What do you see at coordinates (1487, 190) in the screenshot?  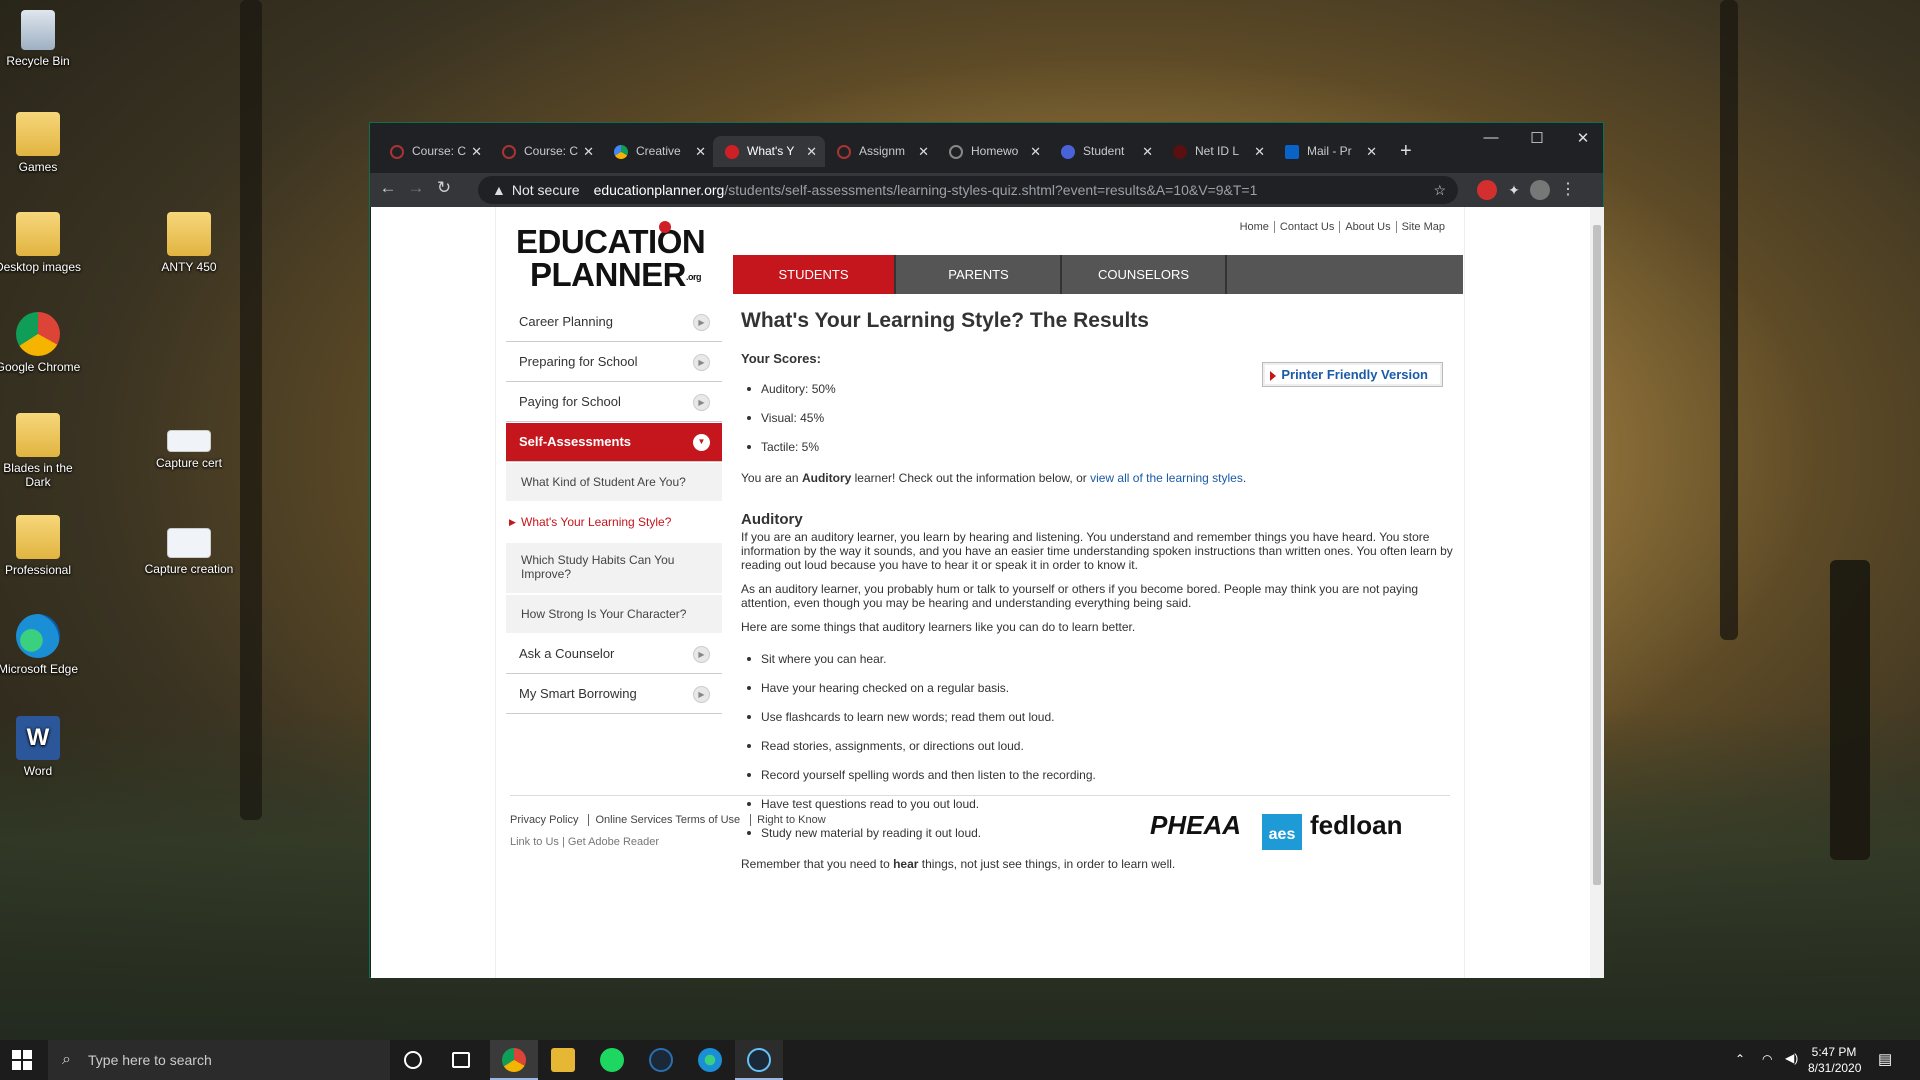 I see `extension-icon` at bounding box center [1487, 190].